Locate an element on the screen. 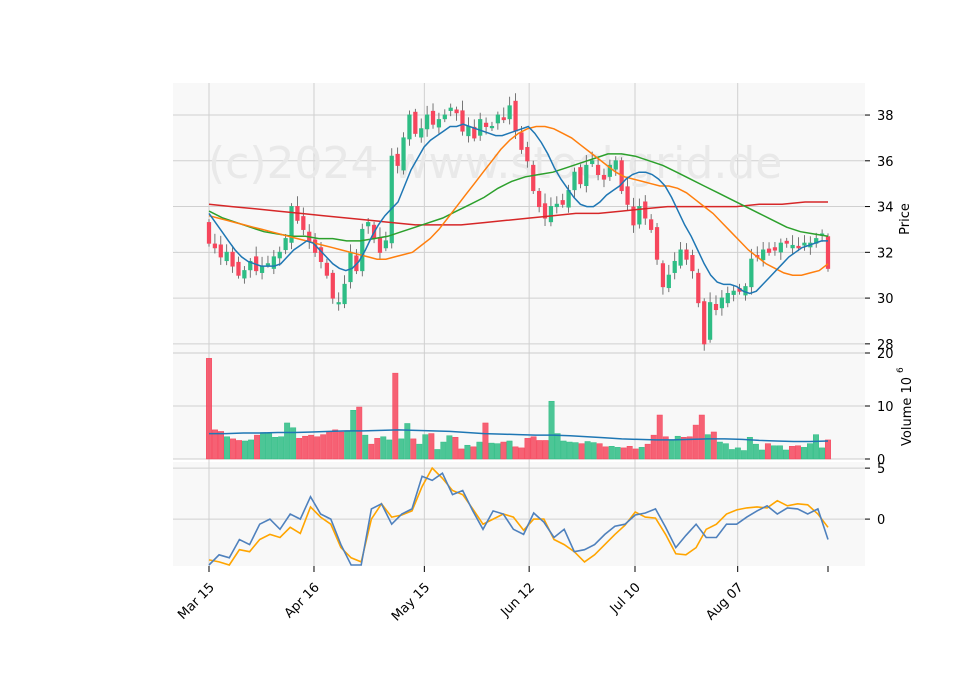  x-tick-label: Jul 10 is located at coordinates (625, 598).